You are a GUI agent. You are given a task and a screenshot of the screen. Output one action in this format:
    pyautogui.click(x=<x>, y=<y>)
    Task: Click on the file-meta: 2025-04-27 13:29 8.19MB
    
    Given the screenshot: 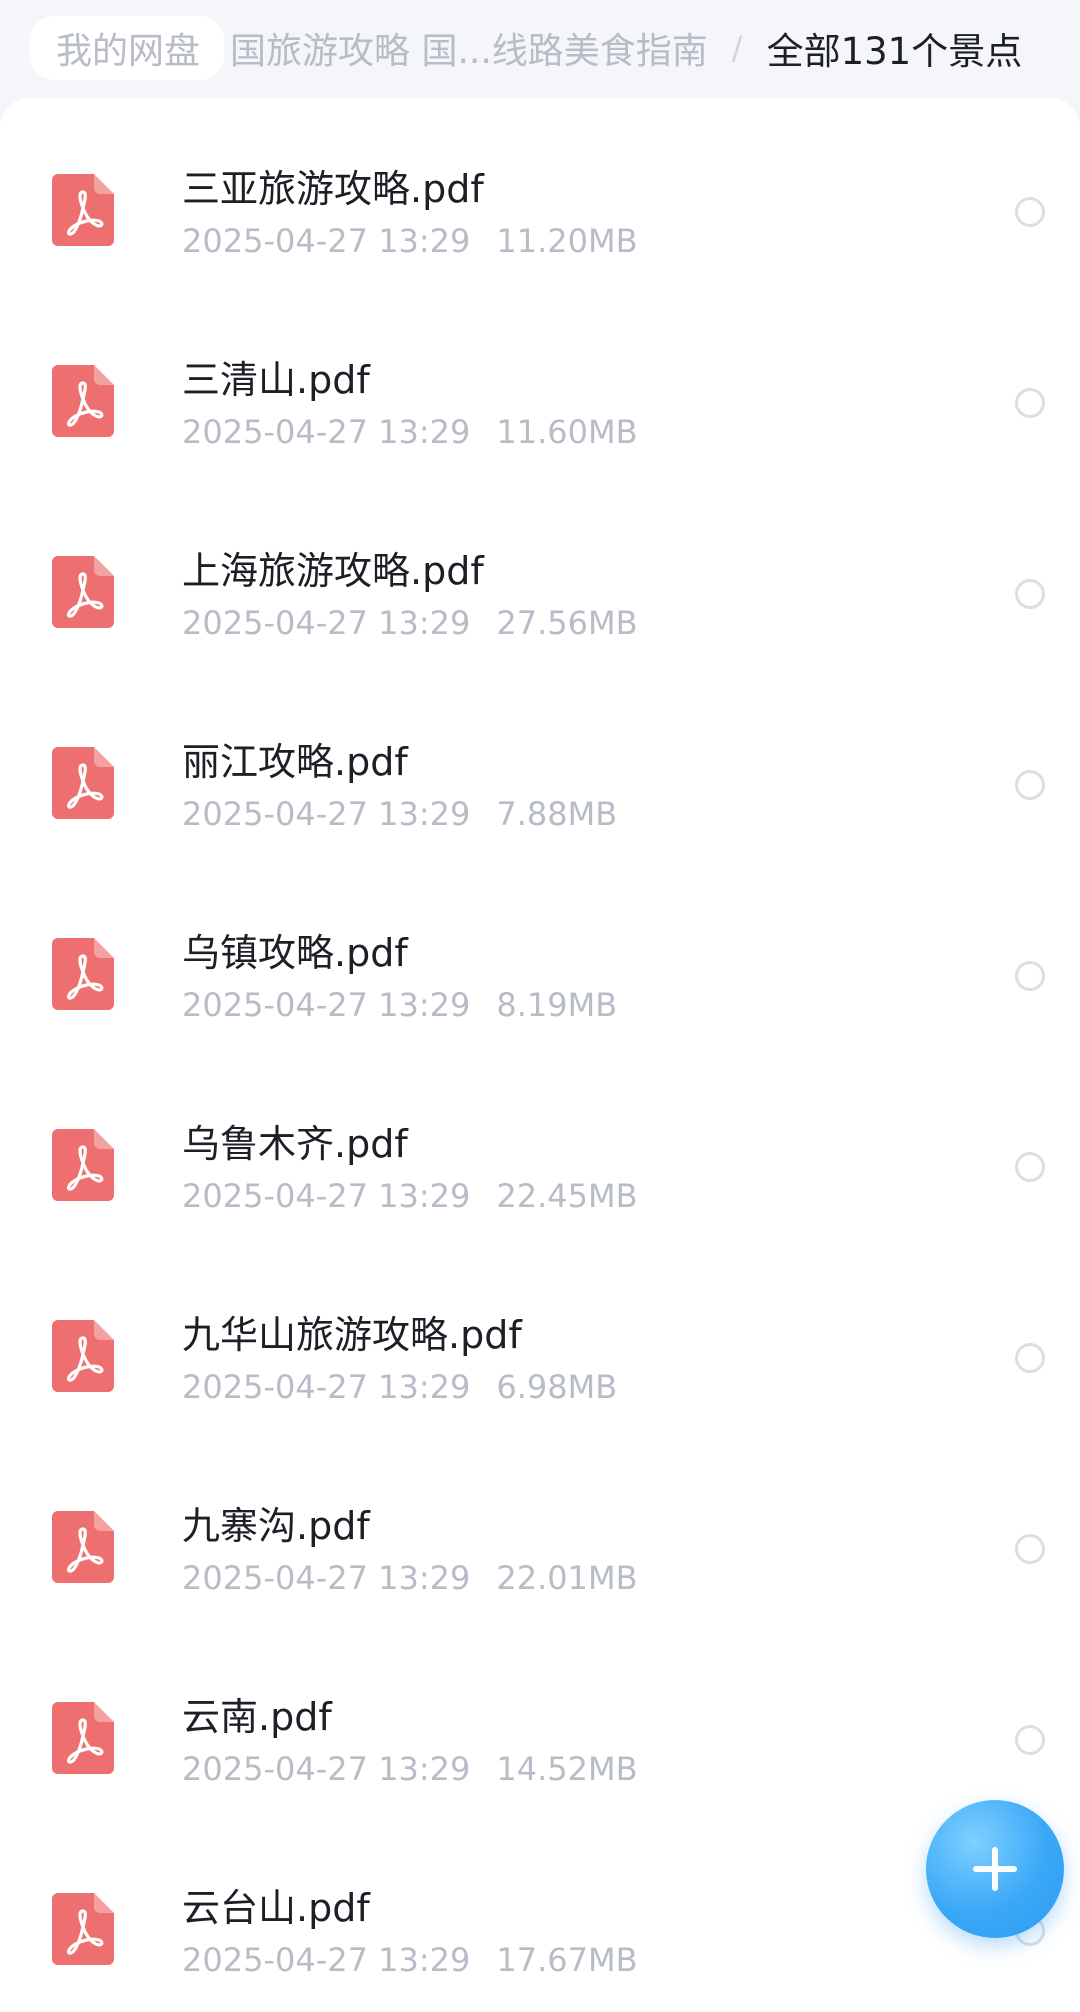 What is the action you would take?
    pyautogui.click(x=399, y=1005)
    